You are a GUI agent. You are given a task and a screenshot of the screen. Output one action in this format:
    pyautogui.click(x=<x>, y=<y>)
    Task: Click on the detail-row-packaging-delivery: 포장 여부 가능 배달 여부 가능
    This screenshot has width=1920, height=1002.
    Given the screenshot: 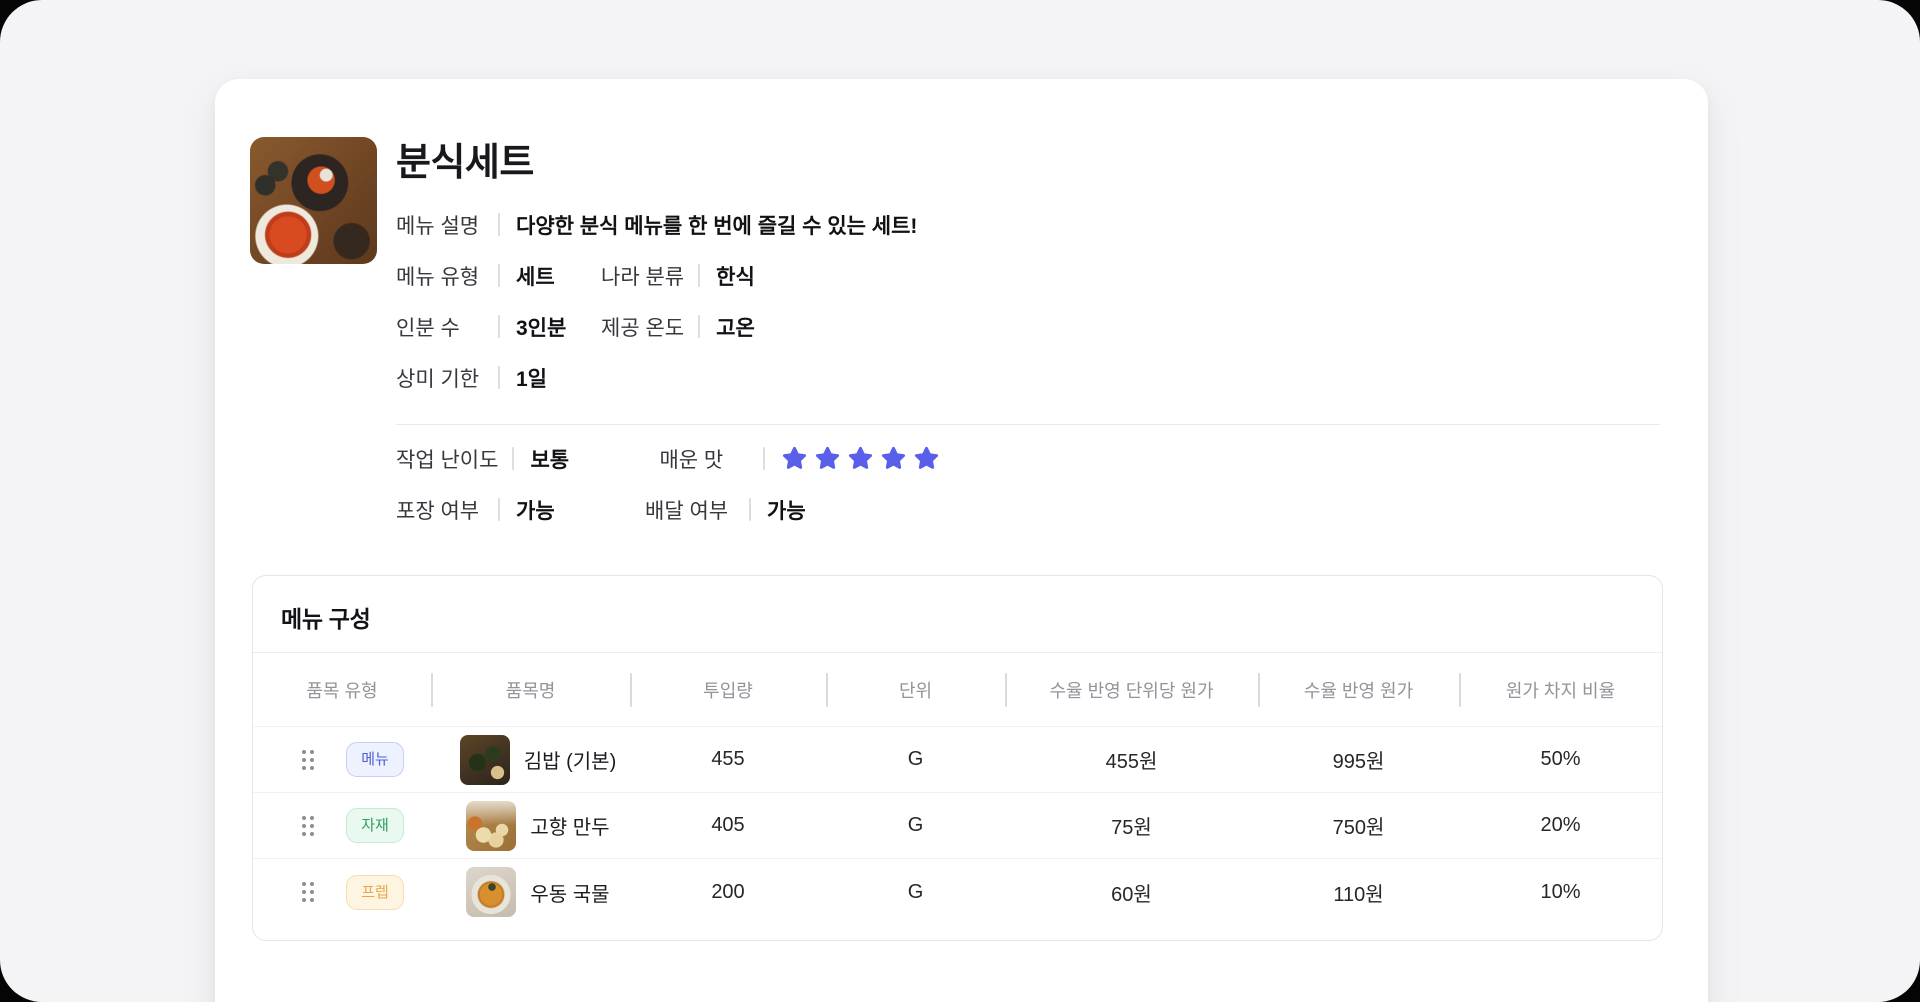 What is the action you would take?
    pyautogui.click(x=1028, y=509)
    